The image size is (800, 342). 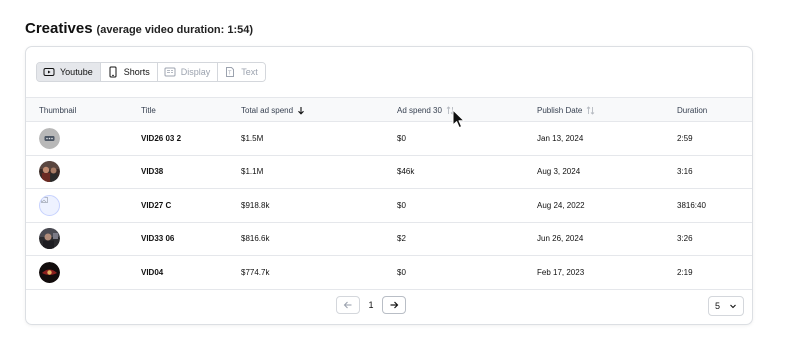 I want to click on column-header-publish-date: Publish Date, so click(x=566, y=110).